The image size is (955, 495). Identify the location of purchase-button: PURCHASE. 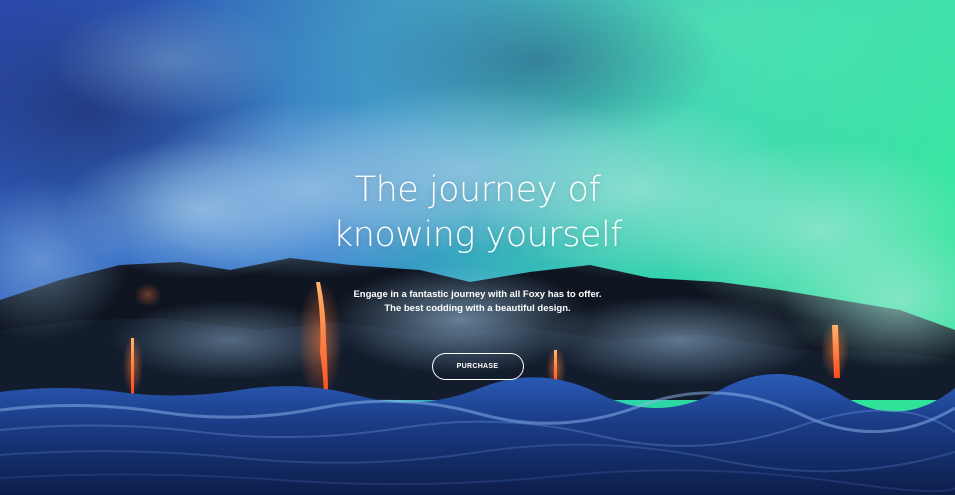
(477, 366).